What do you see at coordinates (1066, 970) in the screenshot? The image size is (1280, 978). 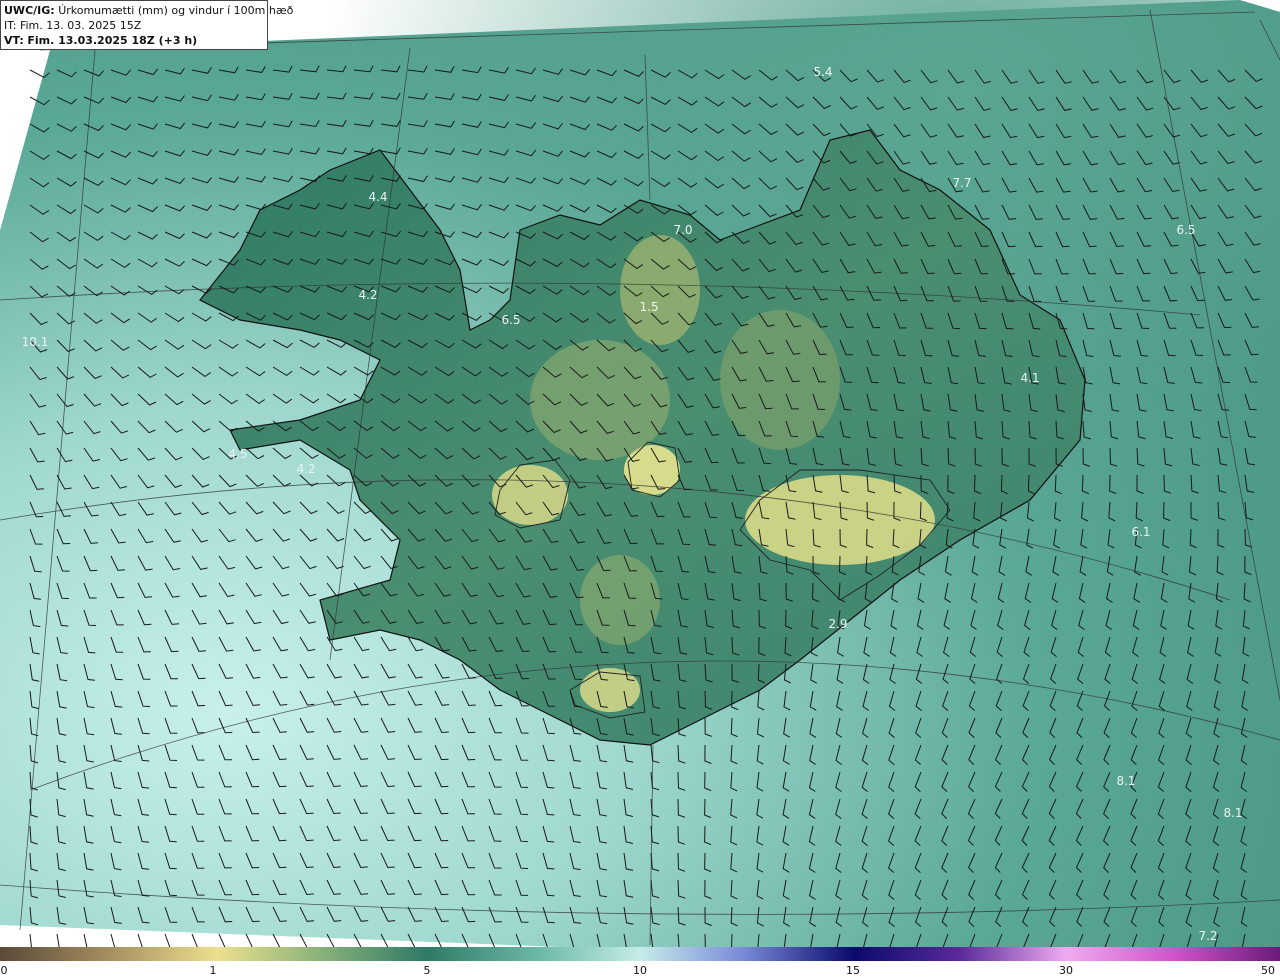 I see `colorbar-tick: 30` at bounding box center [1066, 970].